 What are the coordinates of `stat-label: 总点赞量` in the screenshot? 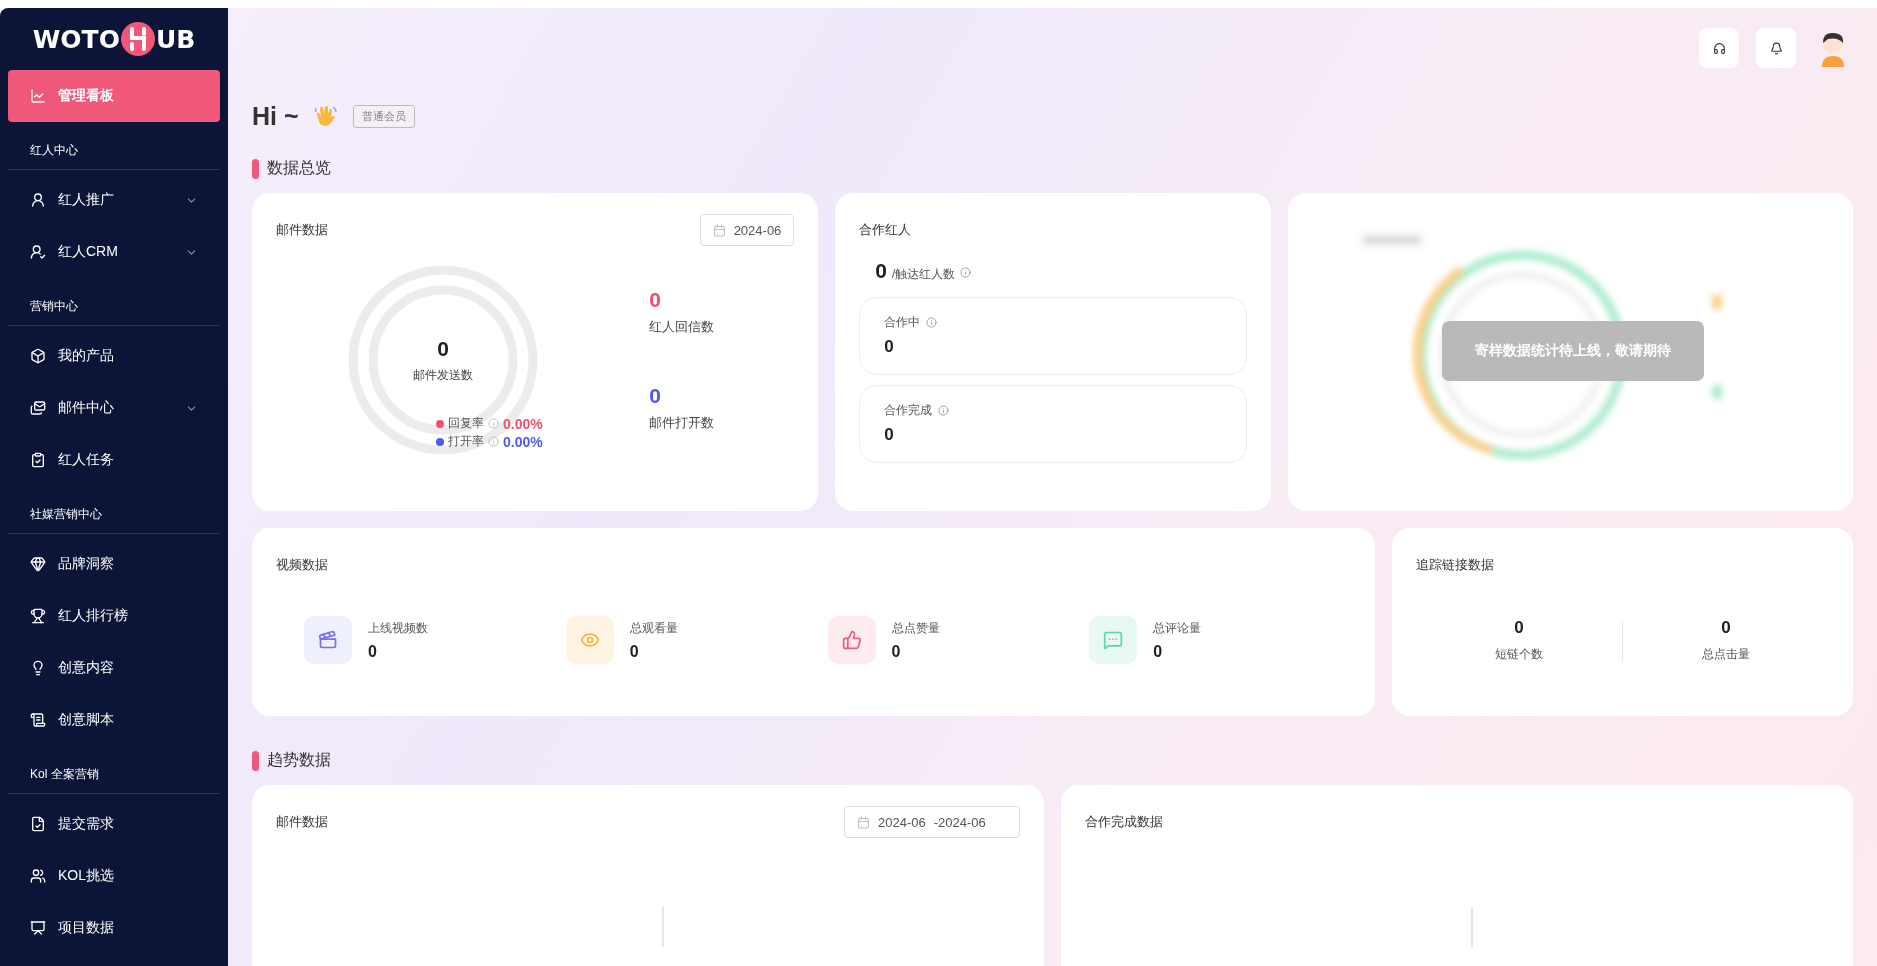 It's located at (915, 628).